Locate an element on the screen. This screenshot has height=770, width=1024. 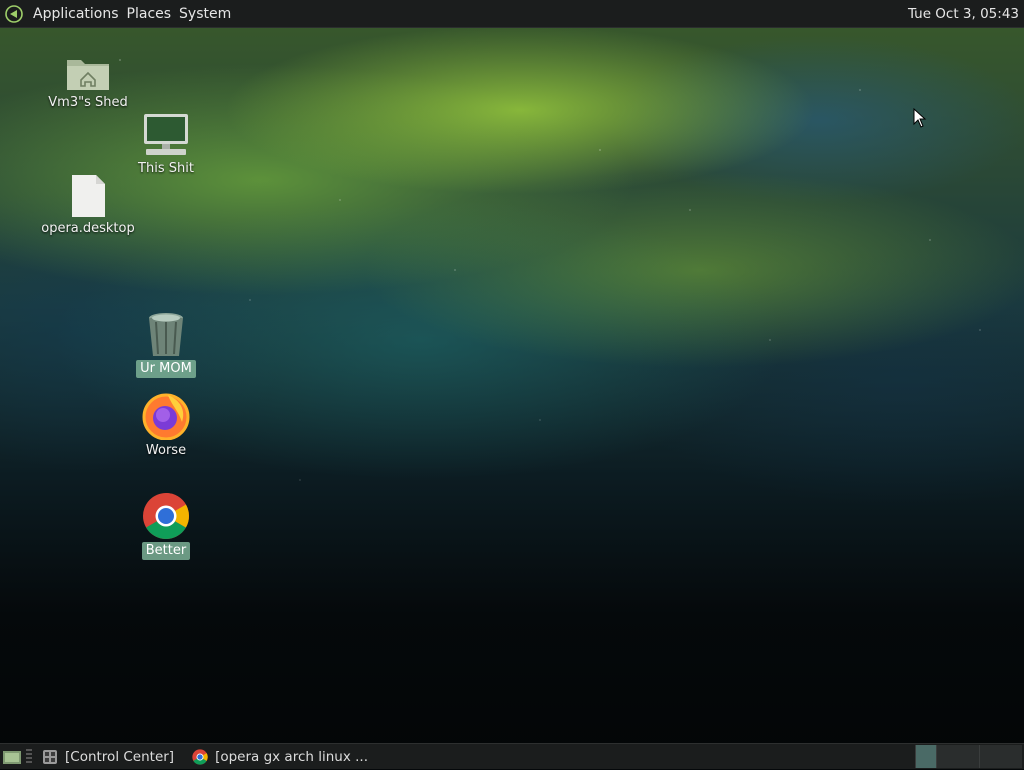
workspace-switcher is located at coordinates (968, 756).